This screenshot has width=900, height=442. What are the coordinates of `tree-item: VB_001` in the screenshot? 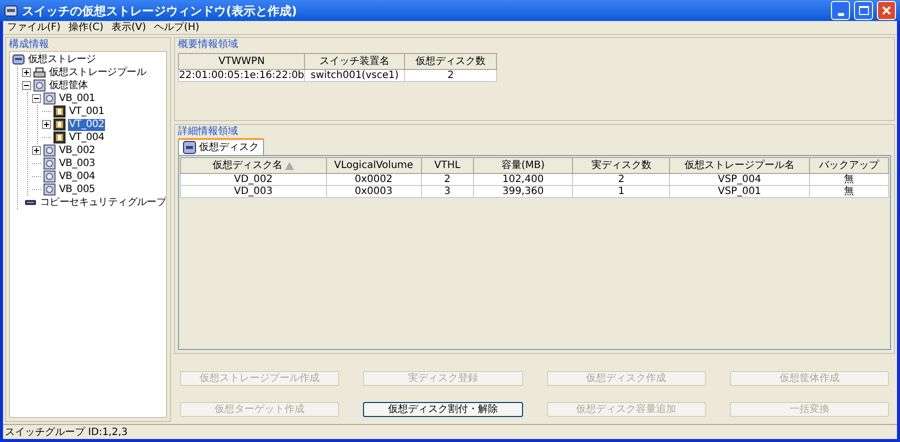 It's located at (77, 98).